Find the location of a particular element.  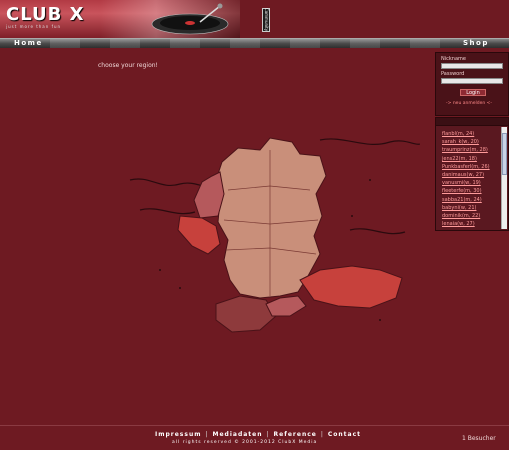

region-benelux is located at coordinates (209, 195).